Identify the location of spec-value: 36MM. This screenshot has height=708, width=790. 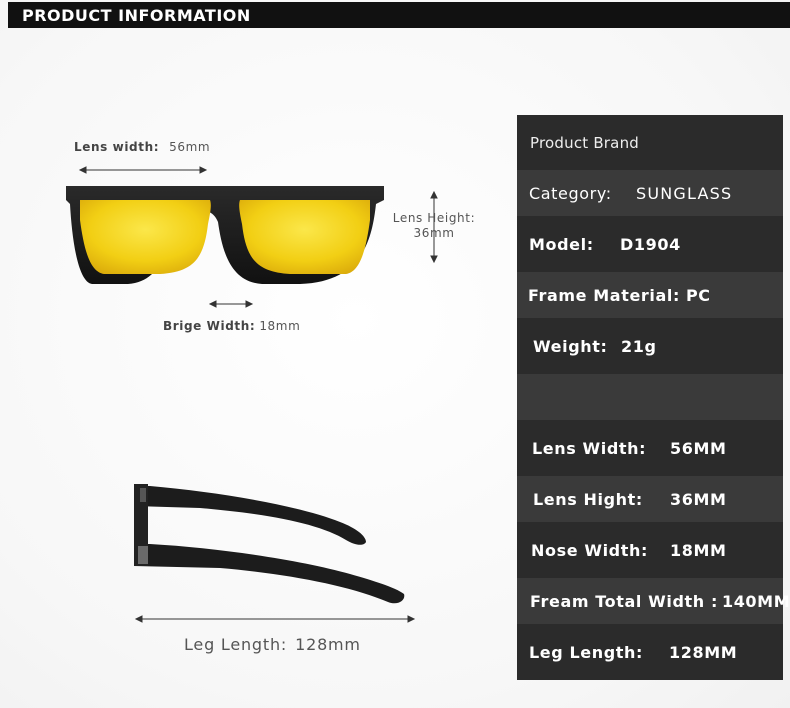
(698, 499).